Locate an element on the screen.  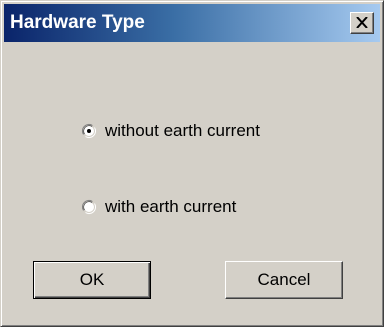
radio-option-with-earth-current: with earth current is located at coordinates (158, 207).